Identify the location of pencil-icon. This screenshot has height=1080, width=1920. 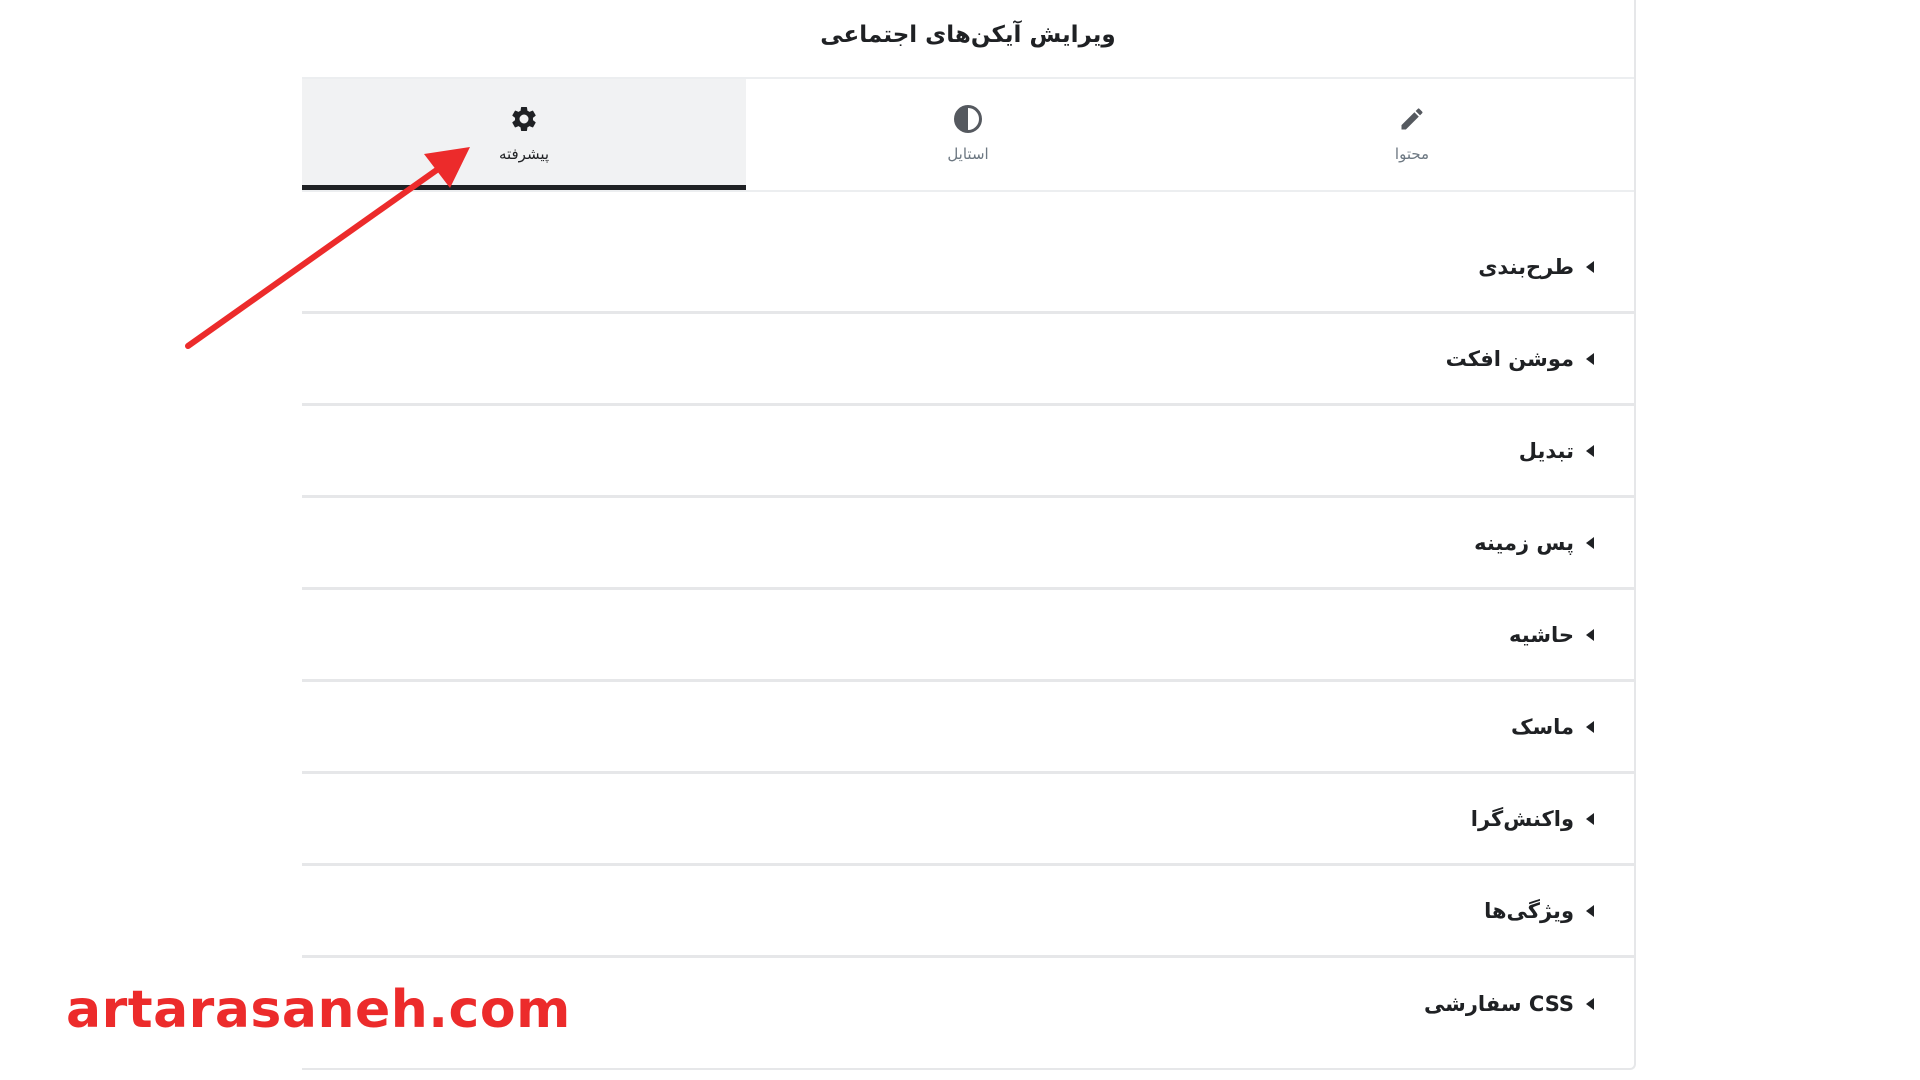
(1412, 119).